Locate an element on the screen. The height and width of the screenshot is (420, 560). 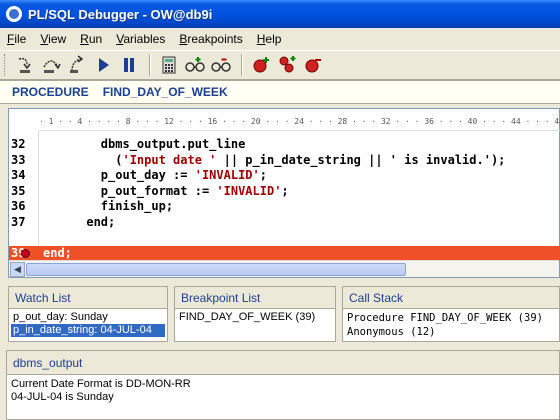
code-text: p_out_day := 'INVALID'; is located at coordinates (155, 176).